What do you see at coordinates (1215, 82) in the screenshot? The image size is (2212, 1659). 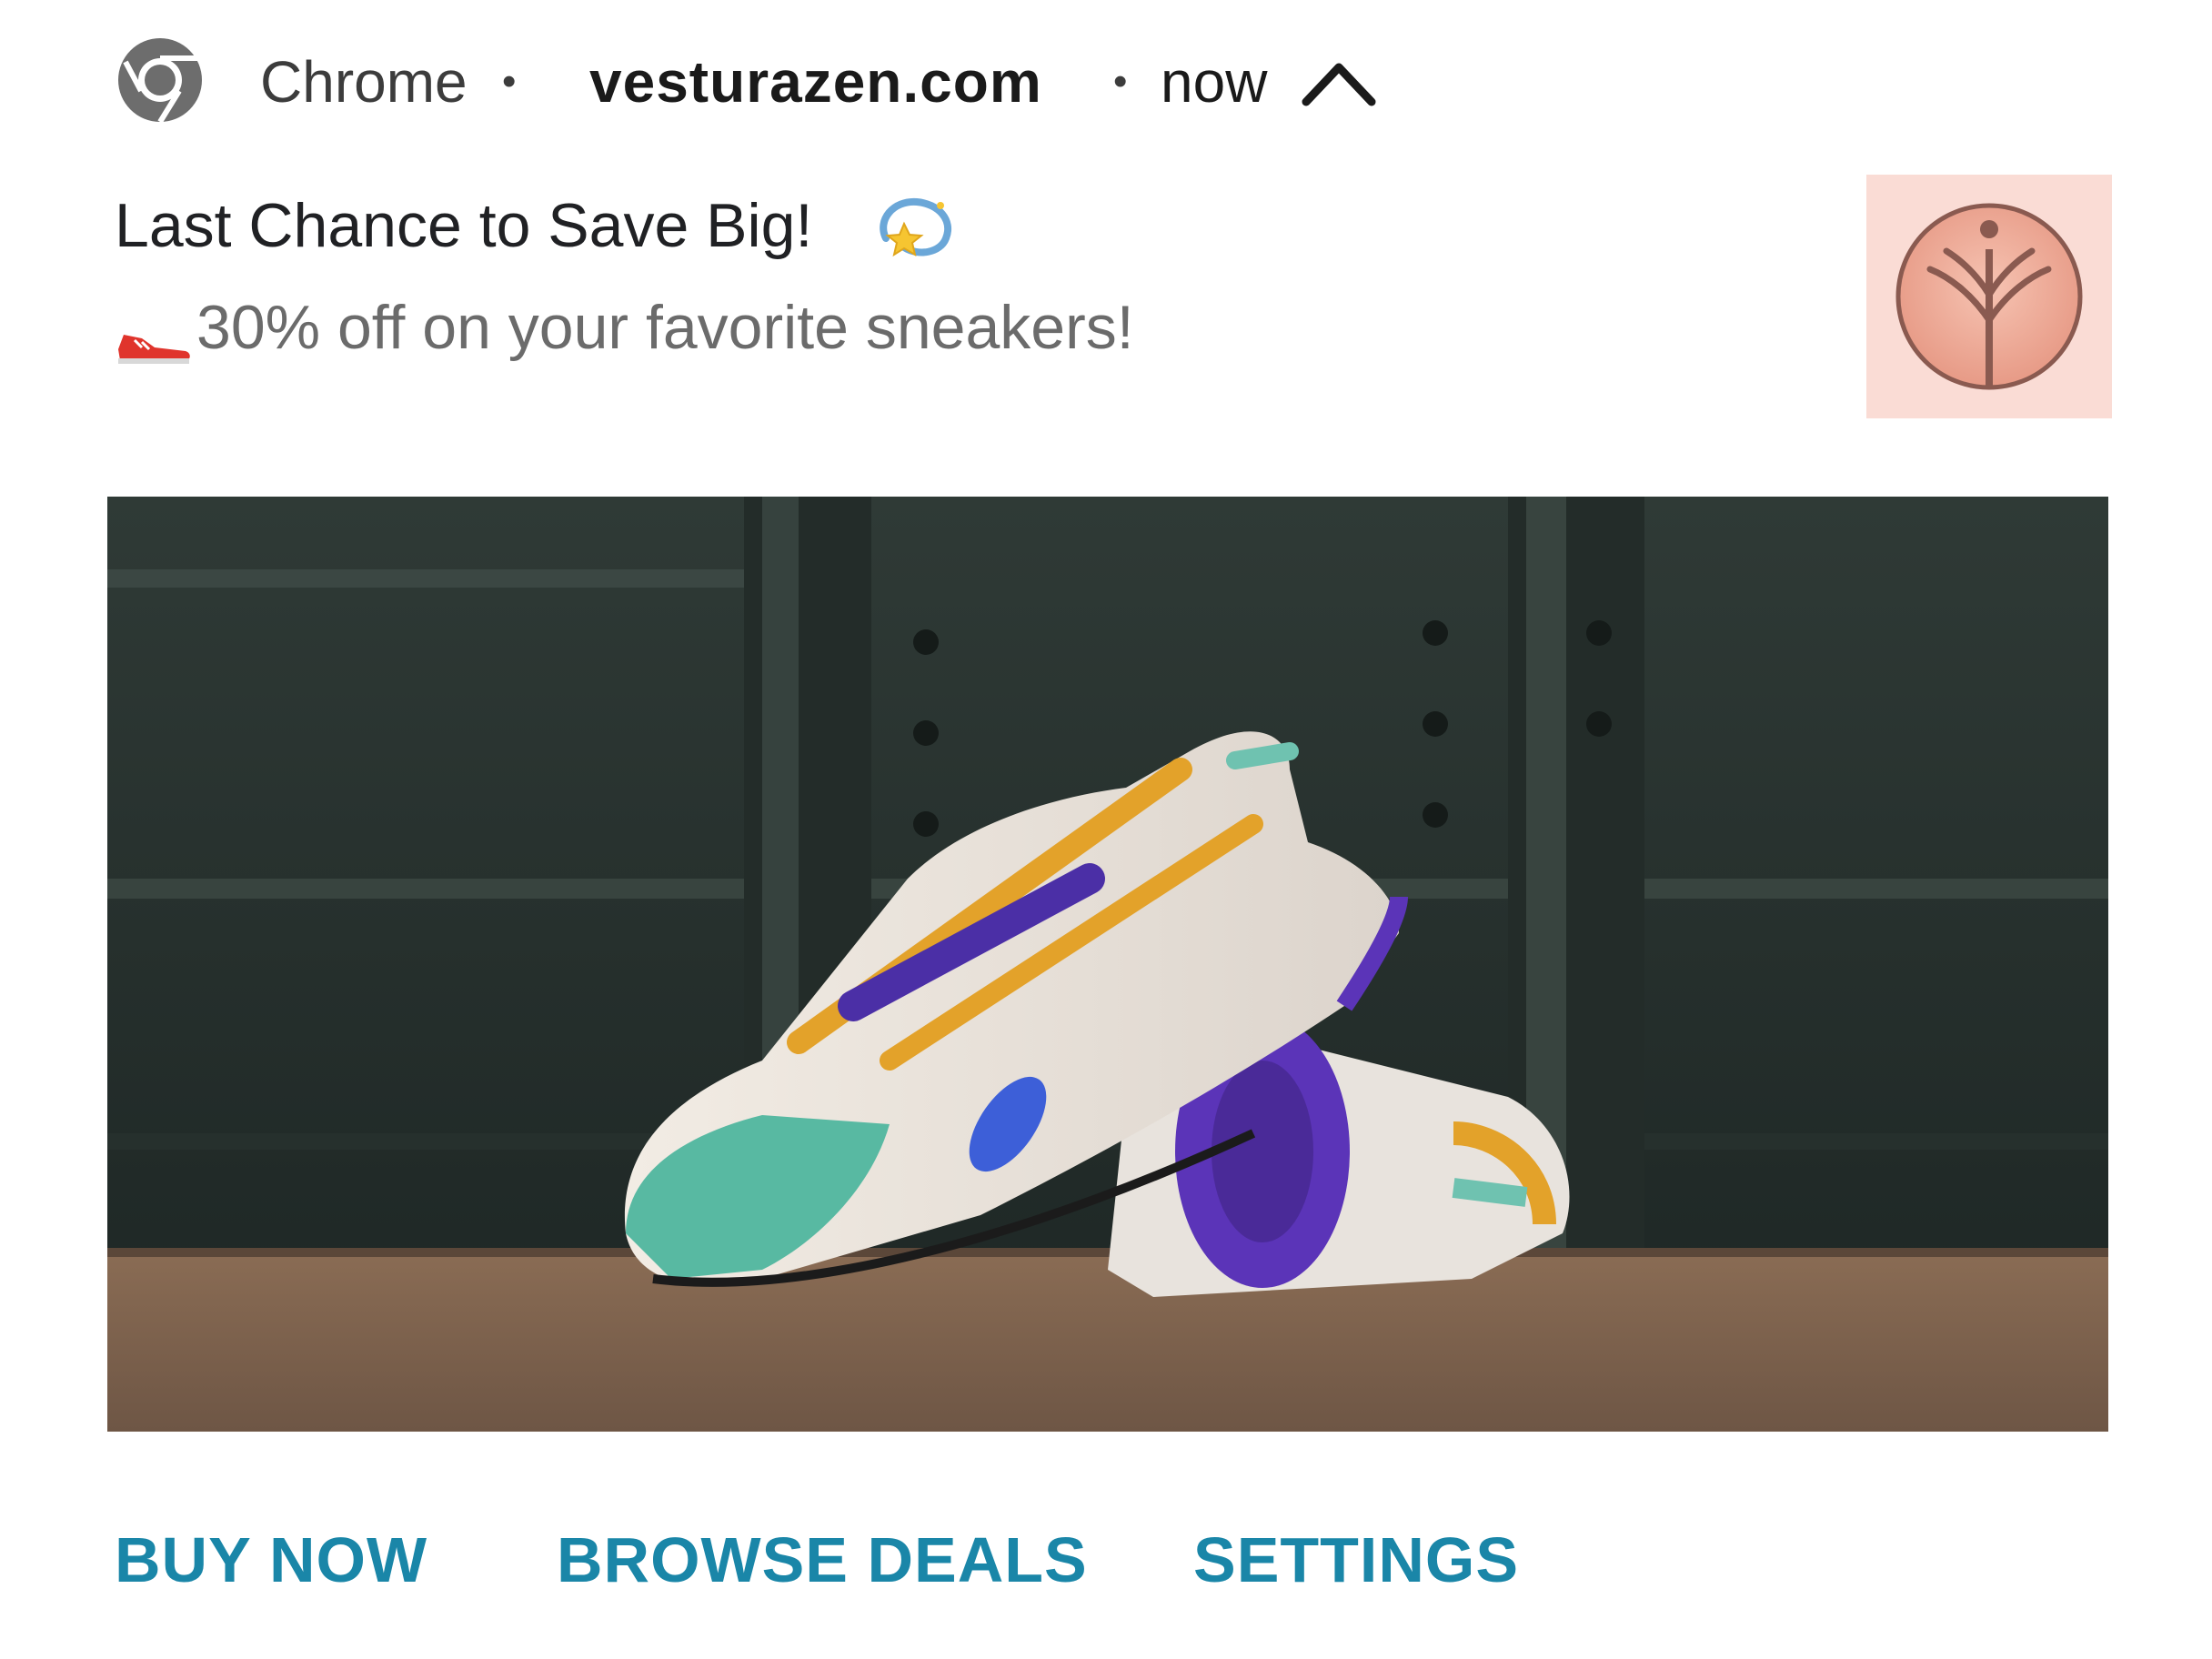 I see `notification-time: now` at bounding box center [1215, 82].